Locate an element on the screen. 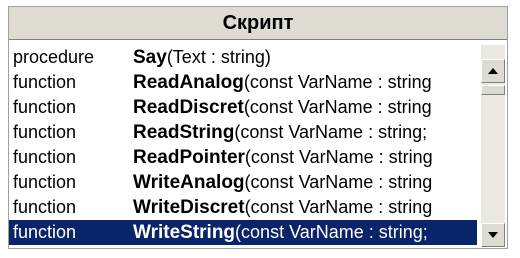 The image size is (520, 258). arrow-down-icon is located at coordinates (493, 235).